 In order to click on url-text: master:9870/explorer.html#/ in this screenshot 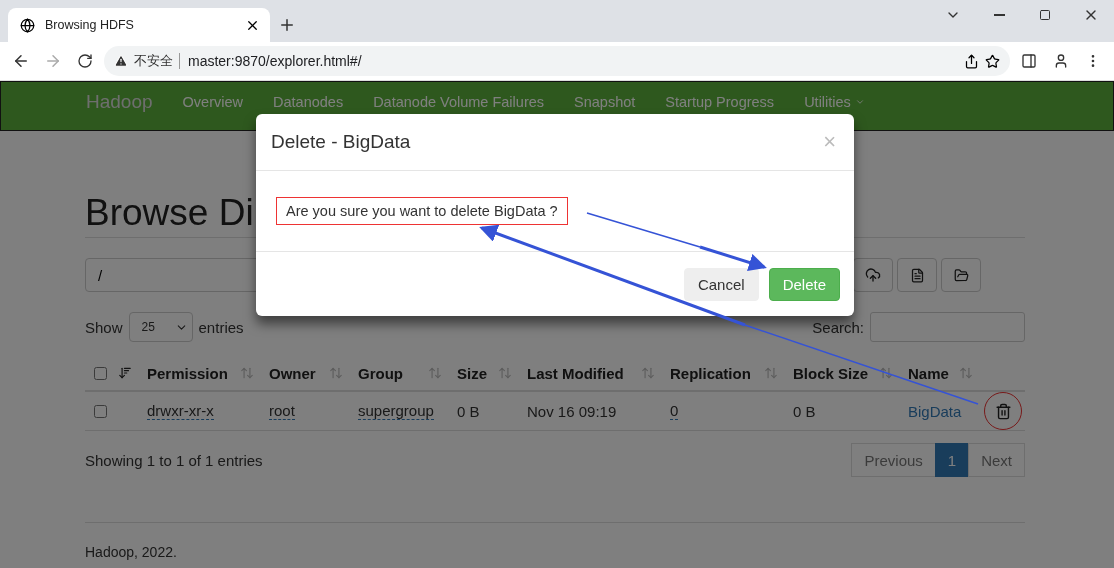, I will do `click(568, 61)`.